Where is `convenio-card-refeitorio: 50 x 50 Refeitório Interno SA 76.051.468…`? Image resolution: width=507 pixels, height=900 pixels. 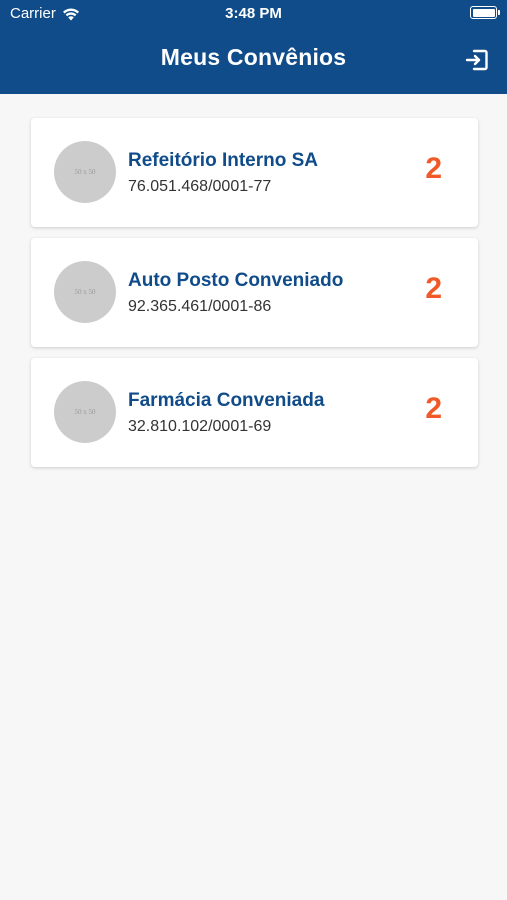
convenio-card-refeitorio: 50 x 50 Refeitório Interno SA 76.051.468… is located at coordinates (254, 172).